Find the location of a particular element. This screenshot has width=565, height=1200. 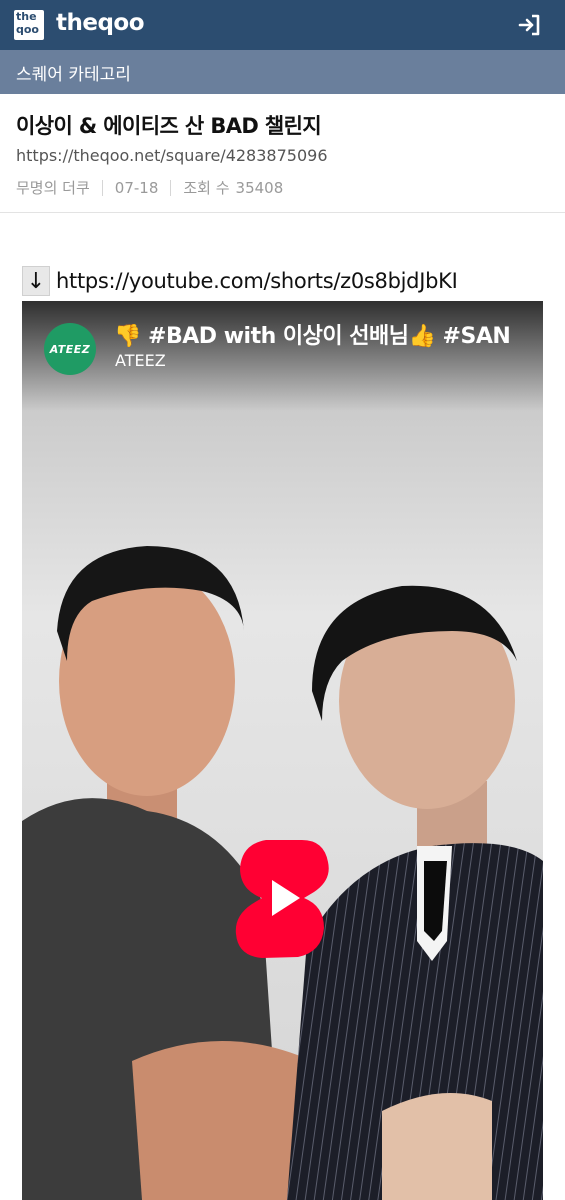

post-date: 07-18 is located at coordinates (136, 187).